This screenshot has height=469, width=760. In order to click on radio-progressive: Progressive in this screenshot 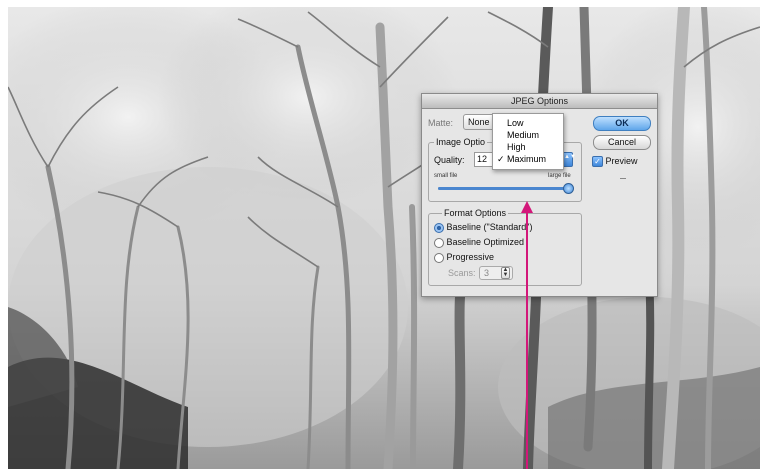, I will do `click(464, 257)`.